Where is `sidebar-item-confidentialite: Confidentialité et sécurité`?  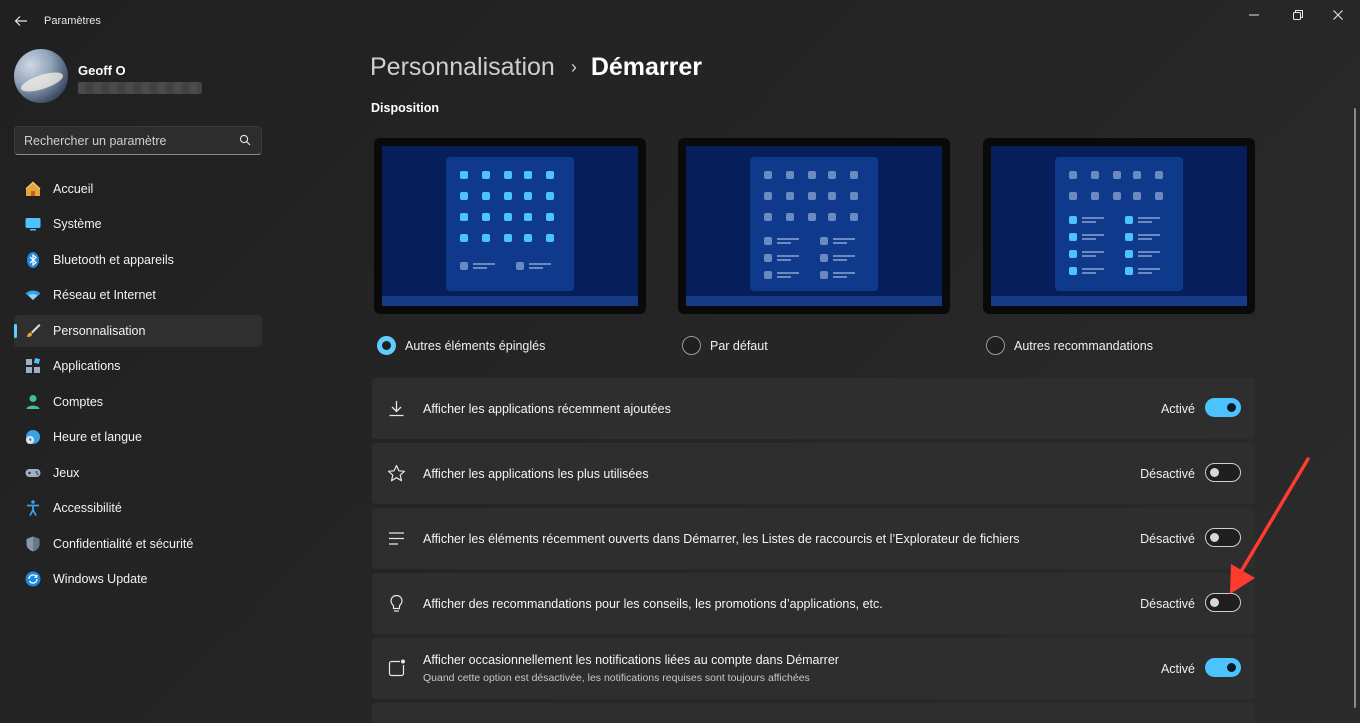
sidebar-item-confidentialite: Confidentialité et sécurité is located at coordinates (138, 544).